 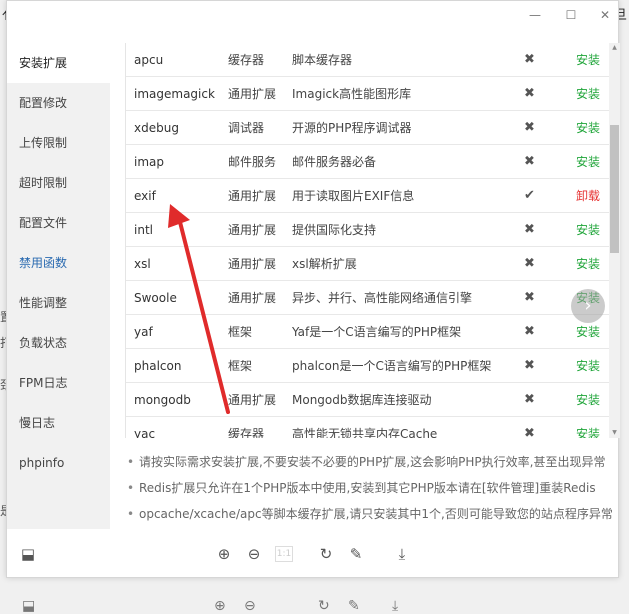 I want to click on sidebar-item-load-status: 负载状态, so click(x=58, y=343).